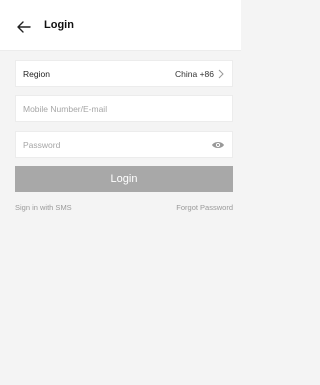 This screenshot has height=385, width=320. I want to click on login-button: Login, so click(124, 179).